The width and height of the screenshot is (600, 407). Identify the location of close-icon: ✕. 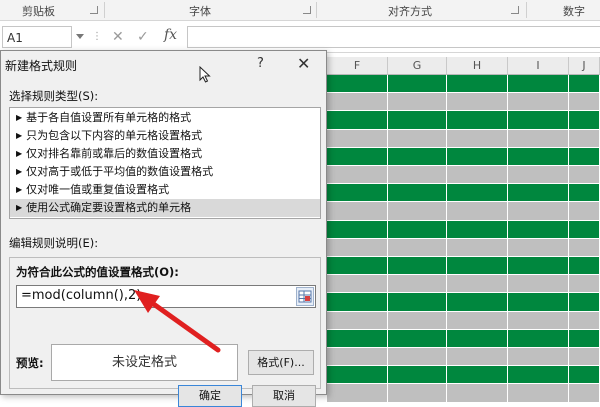
(303, 63).